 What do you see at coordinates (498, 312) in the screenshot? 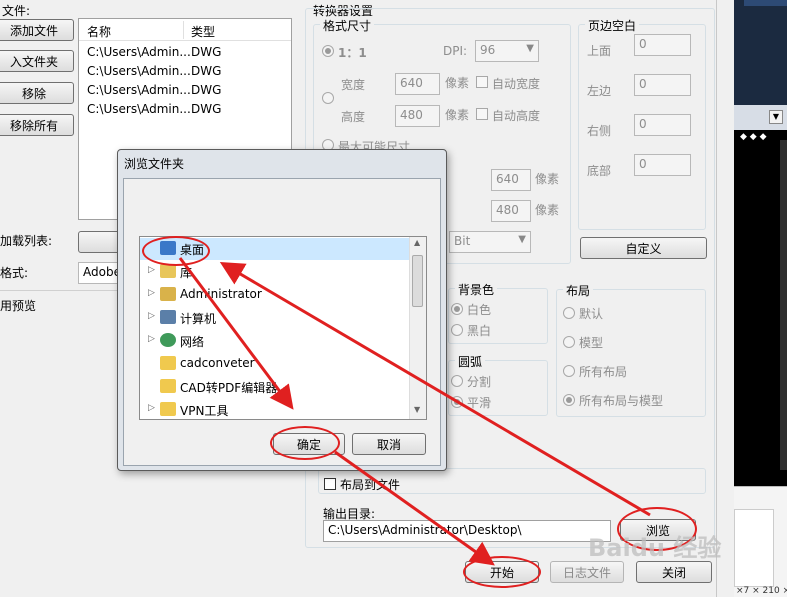
I see `background-color-group: 背景色` at bounding box center [498, 312].